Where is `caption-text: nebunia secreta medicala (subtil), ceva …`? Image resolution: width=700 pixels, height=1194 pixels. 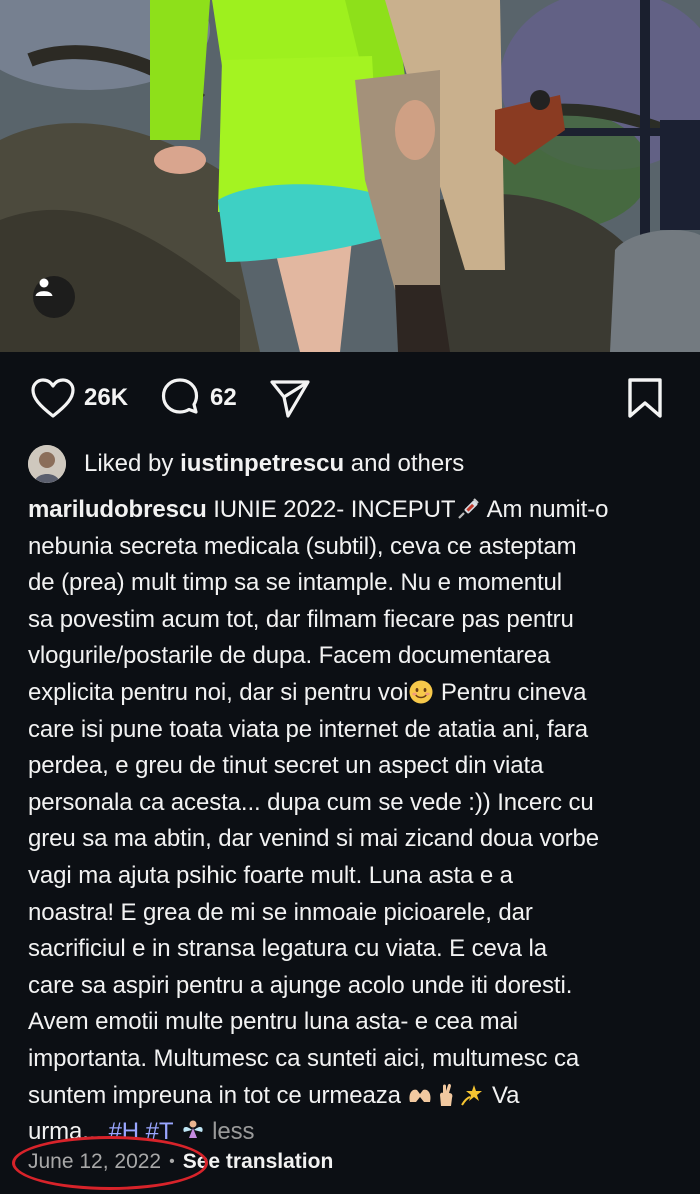
caption-text: nebunia secreta medicala (subtil), ceva … is located at coordinates (302, 546).